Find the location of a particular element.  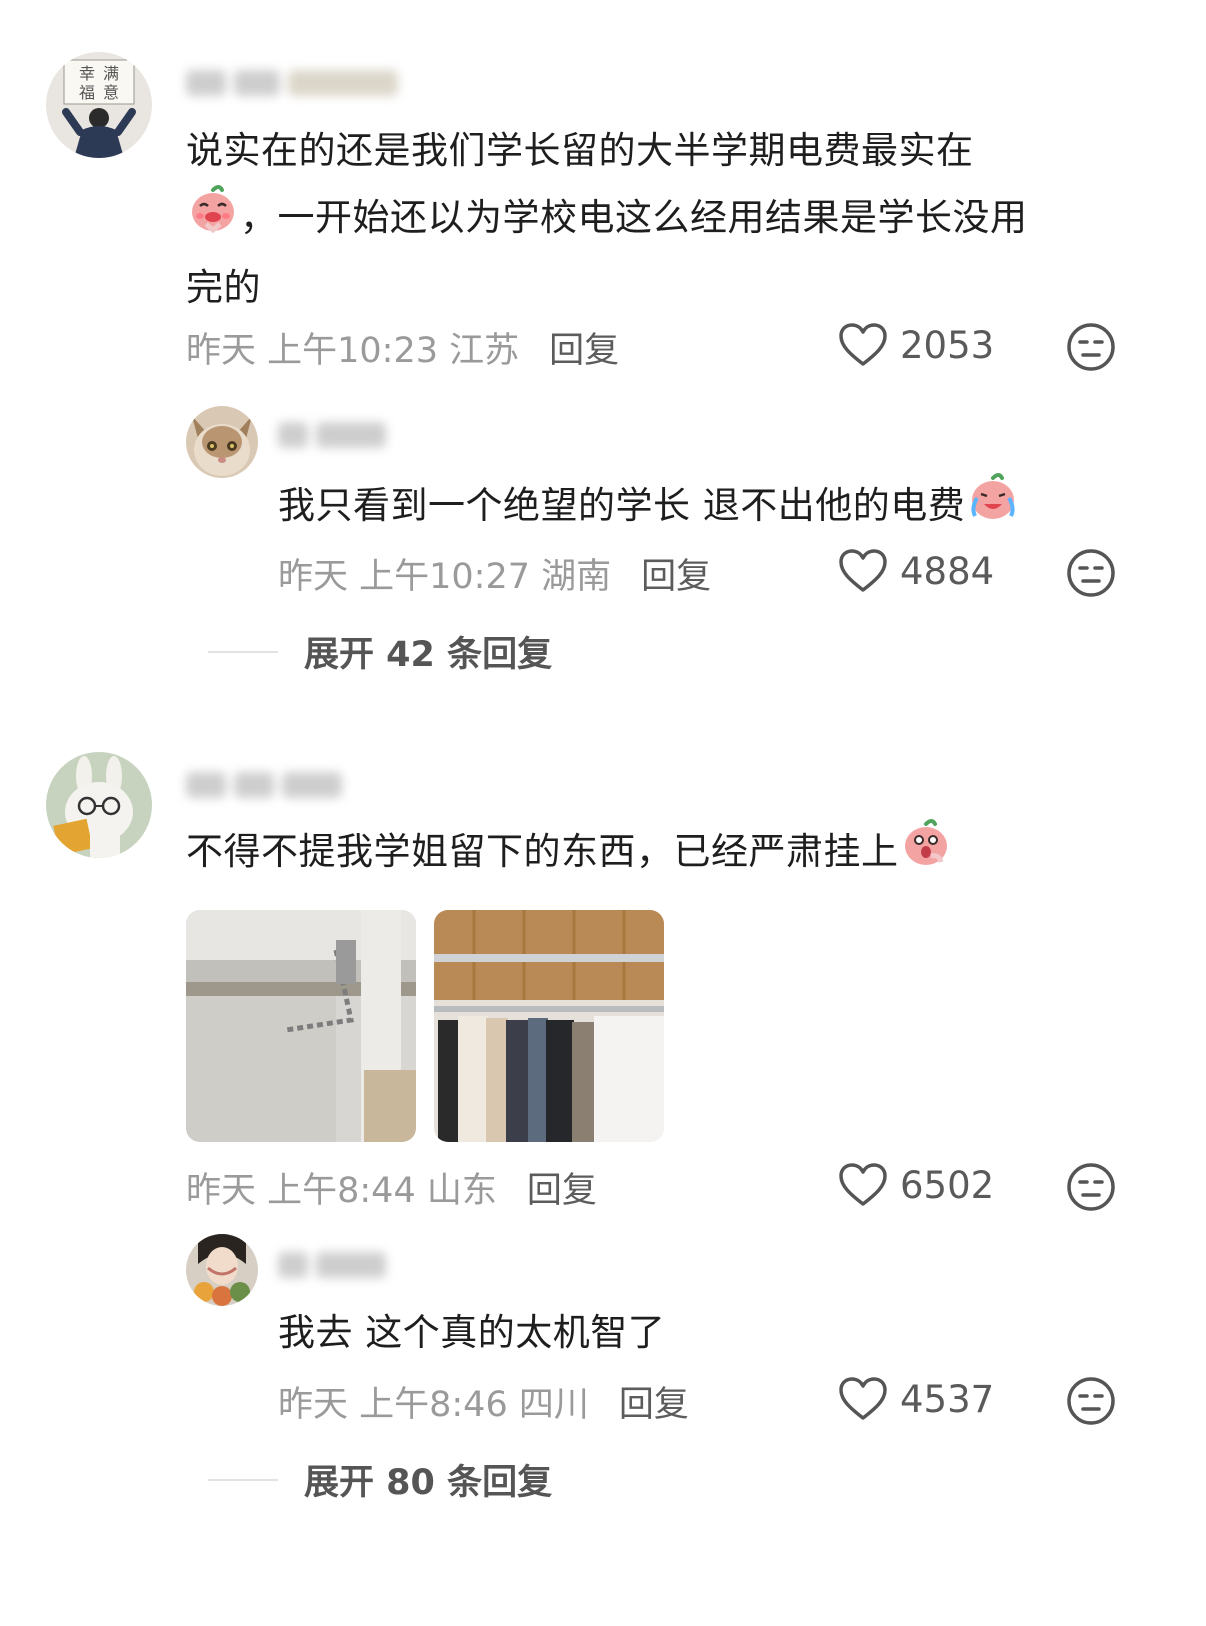

reply-meta: 昨天 上午8:46 四川 回复 is located at coordinates (483, 1401).